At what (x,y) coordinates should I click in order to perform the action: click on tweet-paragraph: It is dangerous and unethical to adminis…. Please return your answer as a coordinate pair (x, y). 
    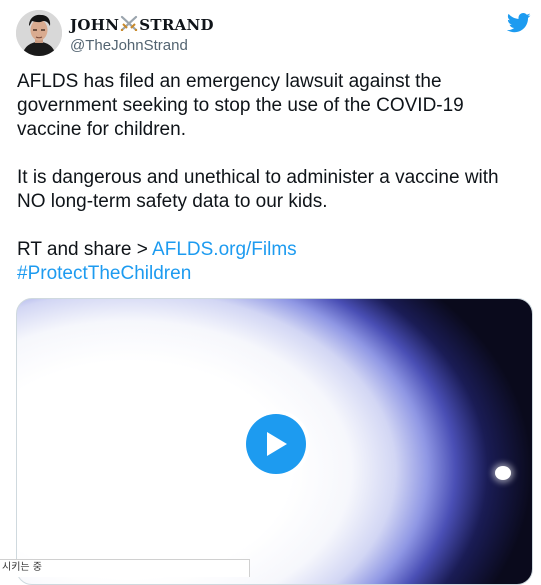
    Looking at the image, I should click on (258, 189).